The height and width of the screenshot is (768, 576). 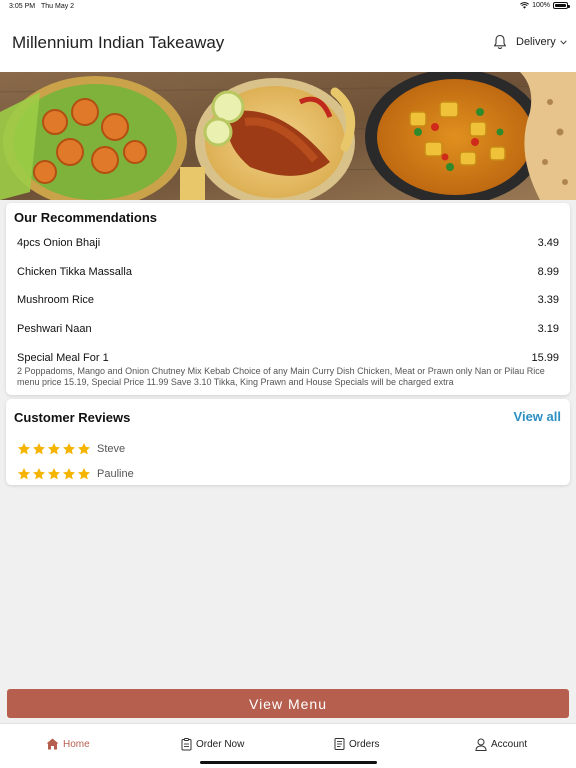 I want to click on recommendation-item: Peshwari Naan 3.19, so click(x=288, y=329).